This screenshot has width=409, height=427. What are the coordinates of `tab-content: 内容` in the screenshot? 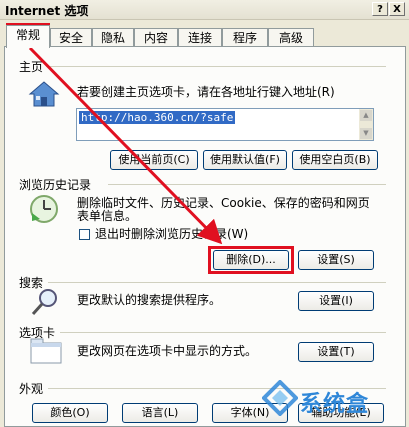 It's located at (156, 37).